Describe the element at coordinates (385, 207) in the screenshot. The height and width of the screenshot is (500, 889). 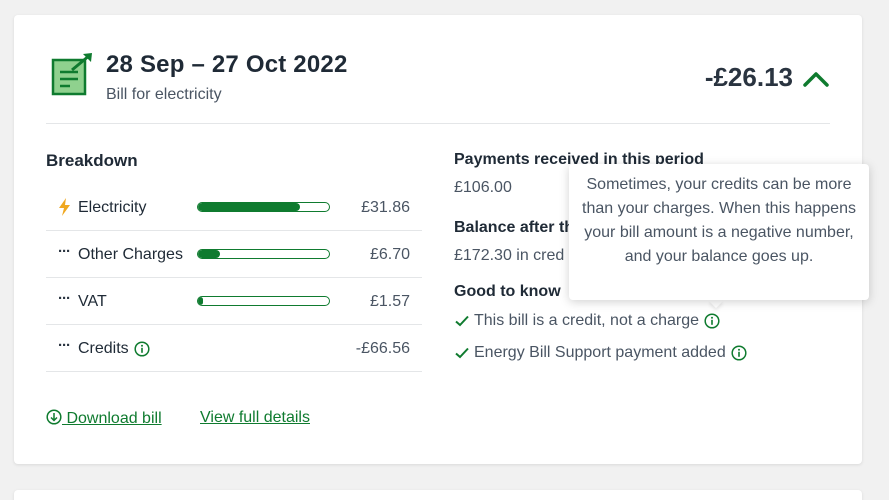
I see `breakdown-value: £31.86` at that location.